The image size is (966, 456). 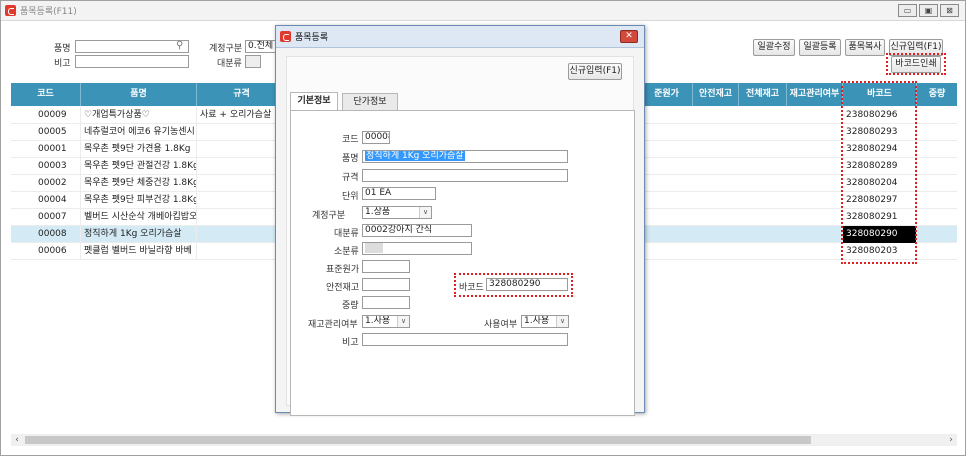 I want to click on minor-field, so click(x=417, y=248).